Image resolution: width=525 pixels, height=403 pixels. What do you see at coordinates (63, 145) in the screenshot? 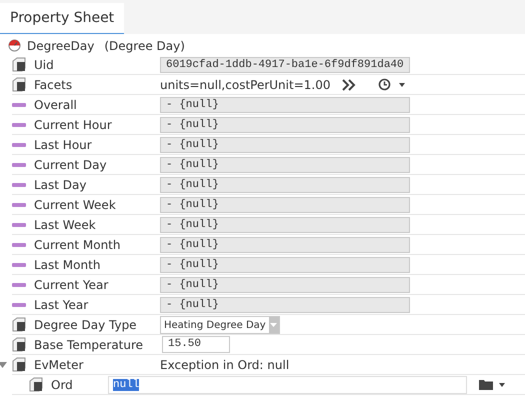
I see `property-label: Last Hour` at bounding box center [63, 145].